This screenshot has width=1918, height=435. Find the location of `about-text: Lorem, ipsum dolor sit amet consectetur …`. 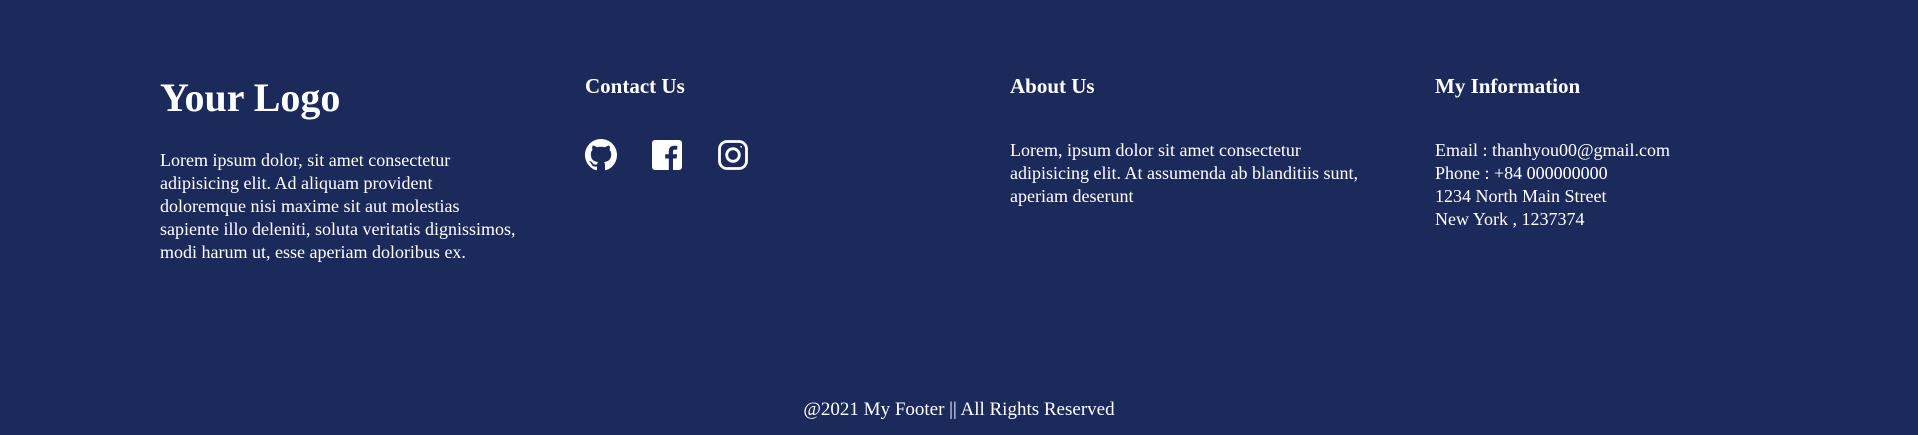

about-text: Lorem, ipsum dolor sit amet consectetur … is located at coordinates (1184, 173).